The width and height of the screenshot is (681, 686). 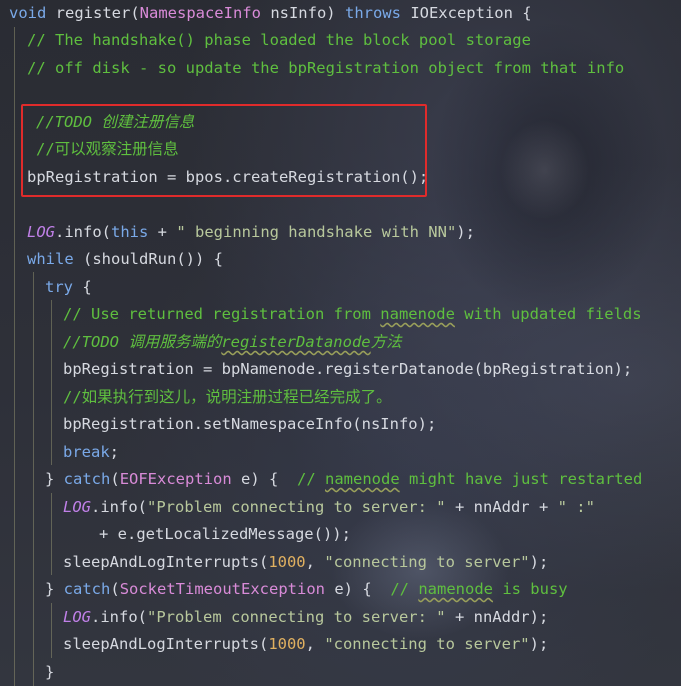 I want to click on code-line-14: bpRegistration.setNamespaceInfo(nsInfo);, so click(x=249, y=424).